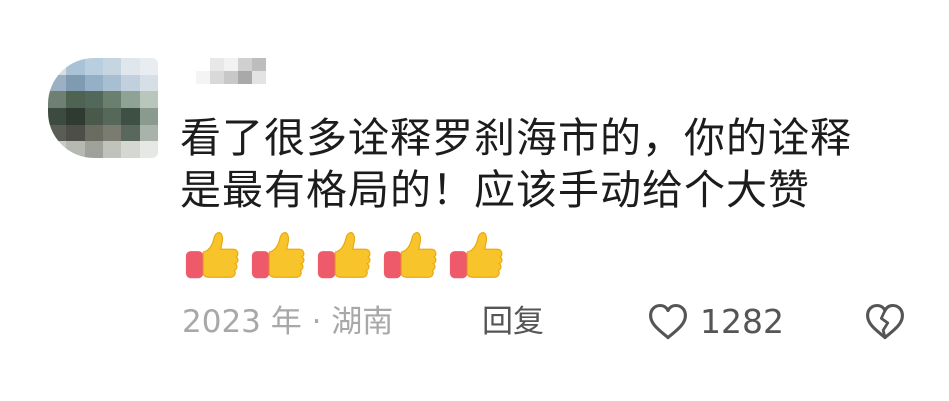 The height and width of the screenshot is (401, 949). What do you see at coordinates (516, 138) in the screenshot?
I see `comment-text-line-1: 看了很多诠释罗刹海市的，你的诠释` at bounding box center [516, 138].